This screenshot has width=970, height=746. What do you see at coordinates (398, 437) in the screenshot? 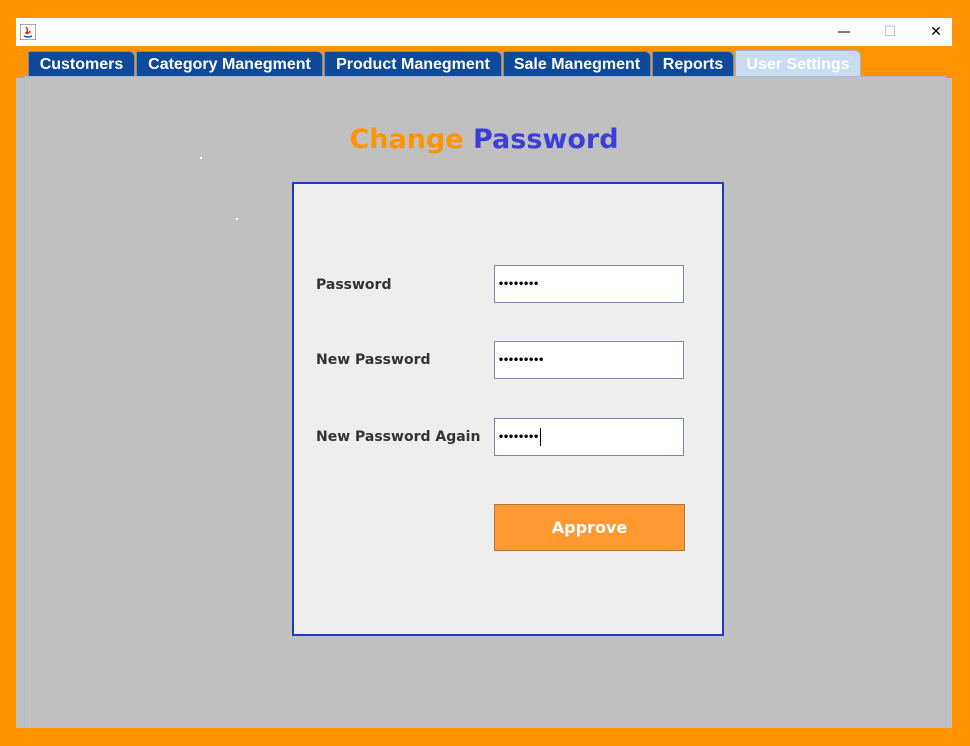
I see `new-password-again-label: New Password Again` at bounding box center [398, 437].